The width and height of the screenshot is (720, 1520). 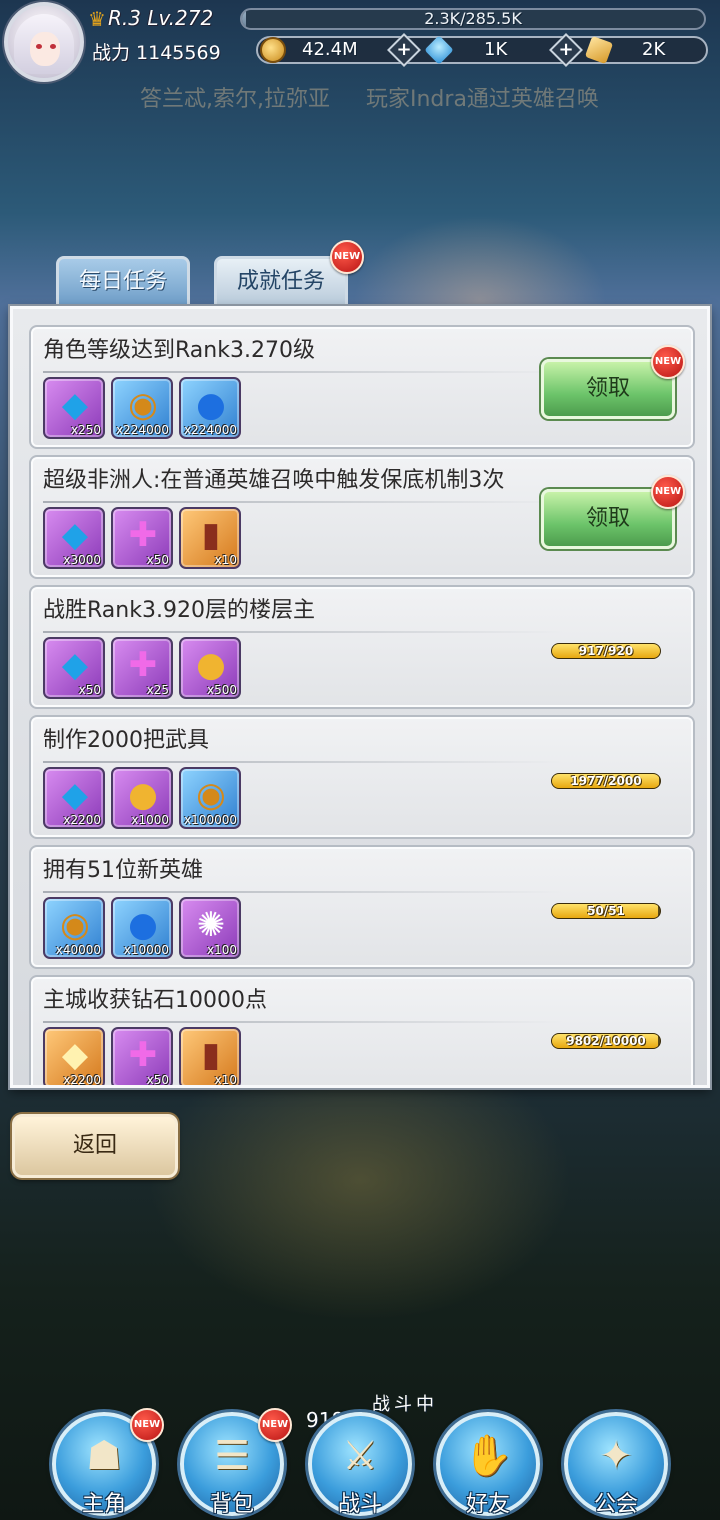 I want to click on nav-battle-button: ⚔ 战斗, so click(x=360, y=1464).